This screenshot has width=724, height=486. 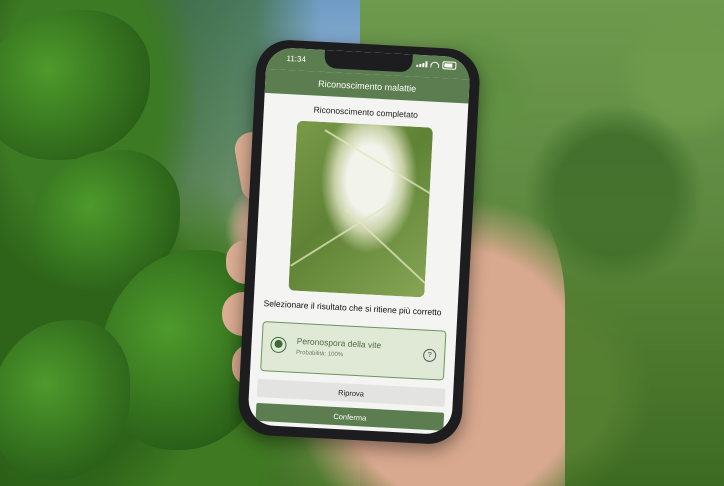 I want to click on status-icons, so click(x=436, y=65).